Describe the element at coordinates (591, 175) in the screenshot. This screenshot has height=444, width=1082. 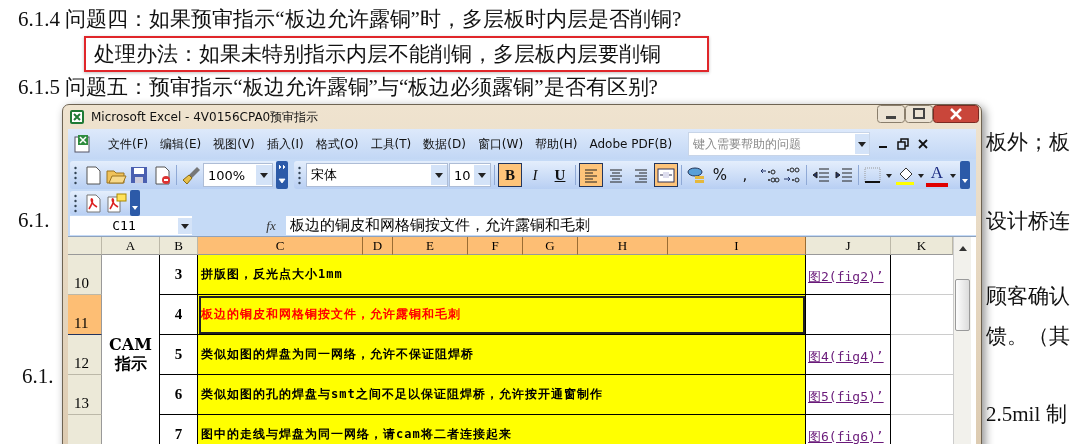
I see `align-left-button` at that location.